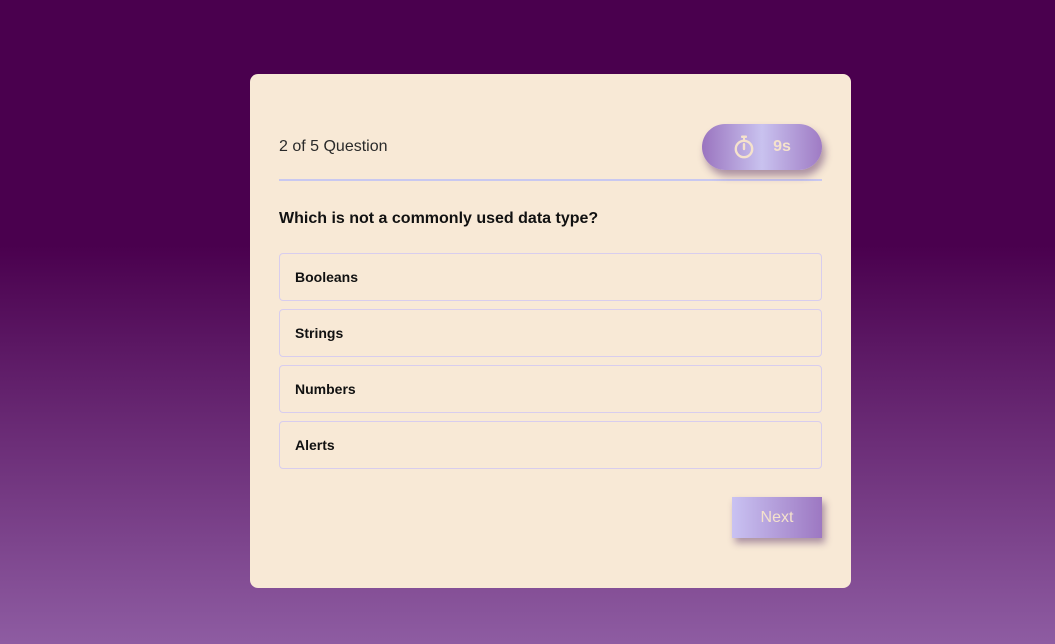 The width and height of the screenshot is (1055, 644). I want to click on answer-option-alerts: Alerts, so click(550, 445).